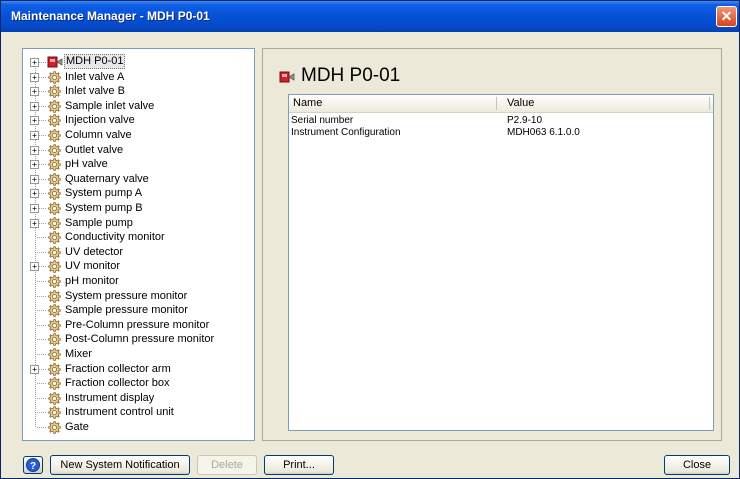  I want to click on tree-item: + System pump B, so click(138, 208).